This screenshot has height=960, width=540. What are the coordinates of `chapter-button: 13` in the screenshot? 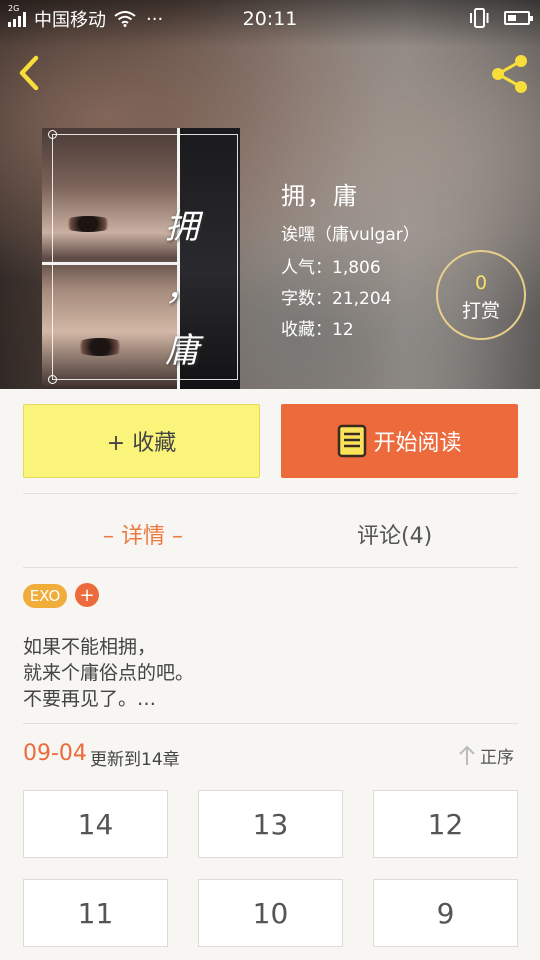 It's located at (270, 824).